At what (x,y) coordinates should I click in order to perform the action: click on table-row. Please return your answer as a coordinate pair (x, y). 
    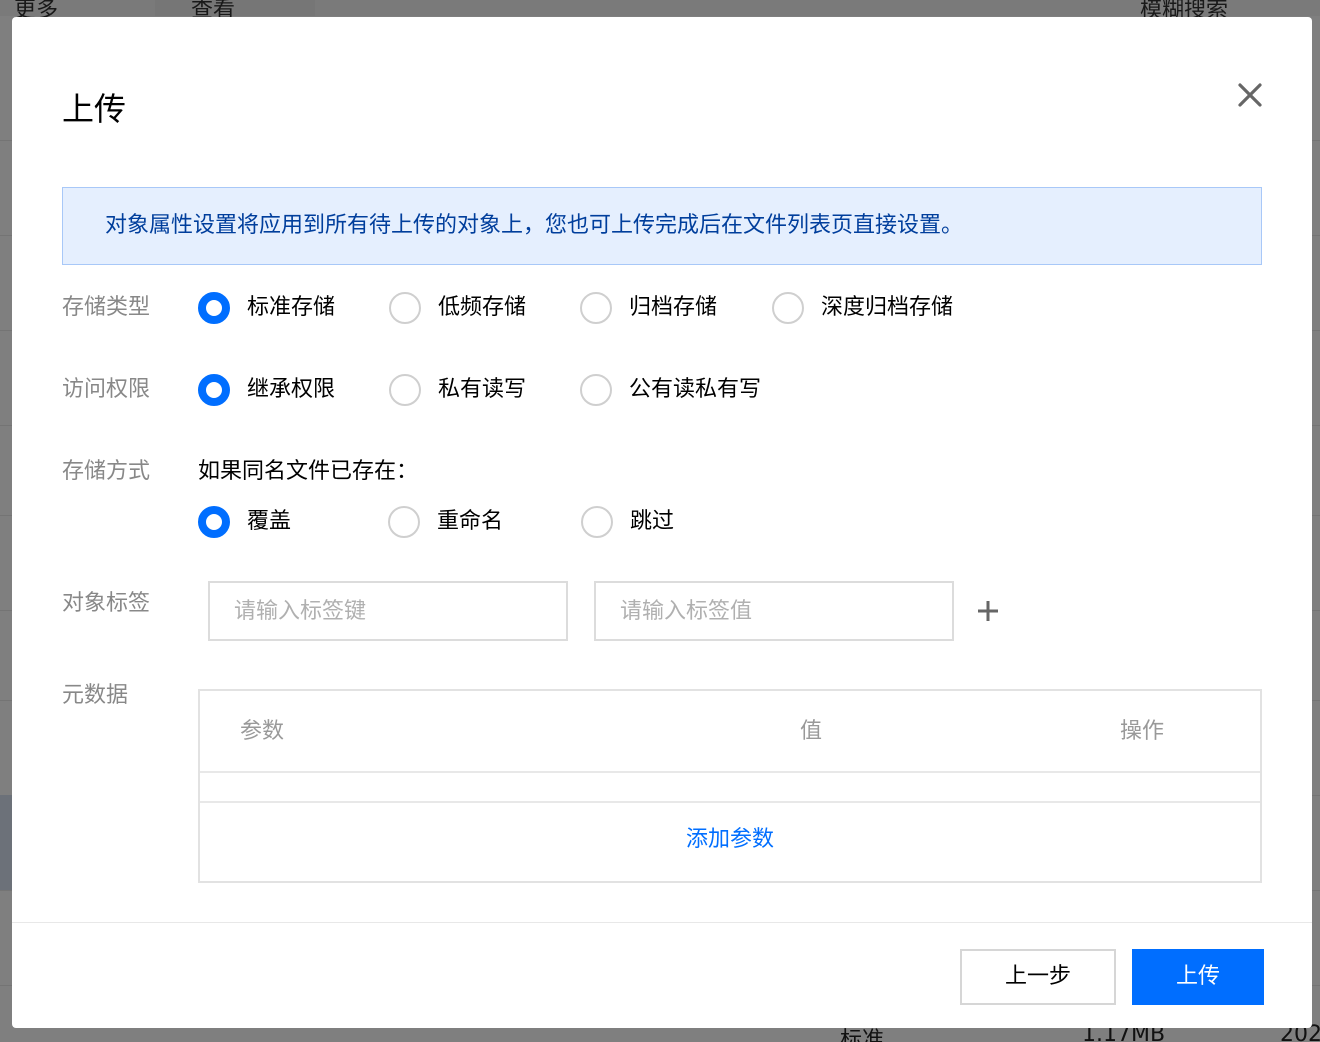
    Looking at the image, I should click on (730, 788).